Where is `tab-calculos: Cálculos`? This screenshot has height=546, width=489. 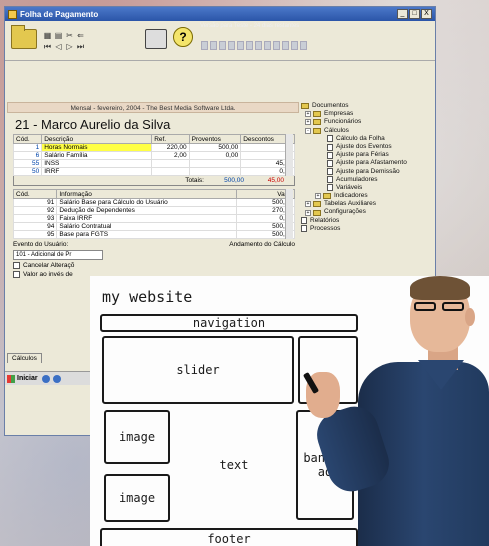
tab-calculos: Cálculos is located at coordinates (24, 358).